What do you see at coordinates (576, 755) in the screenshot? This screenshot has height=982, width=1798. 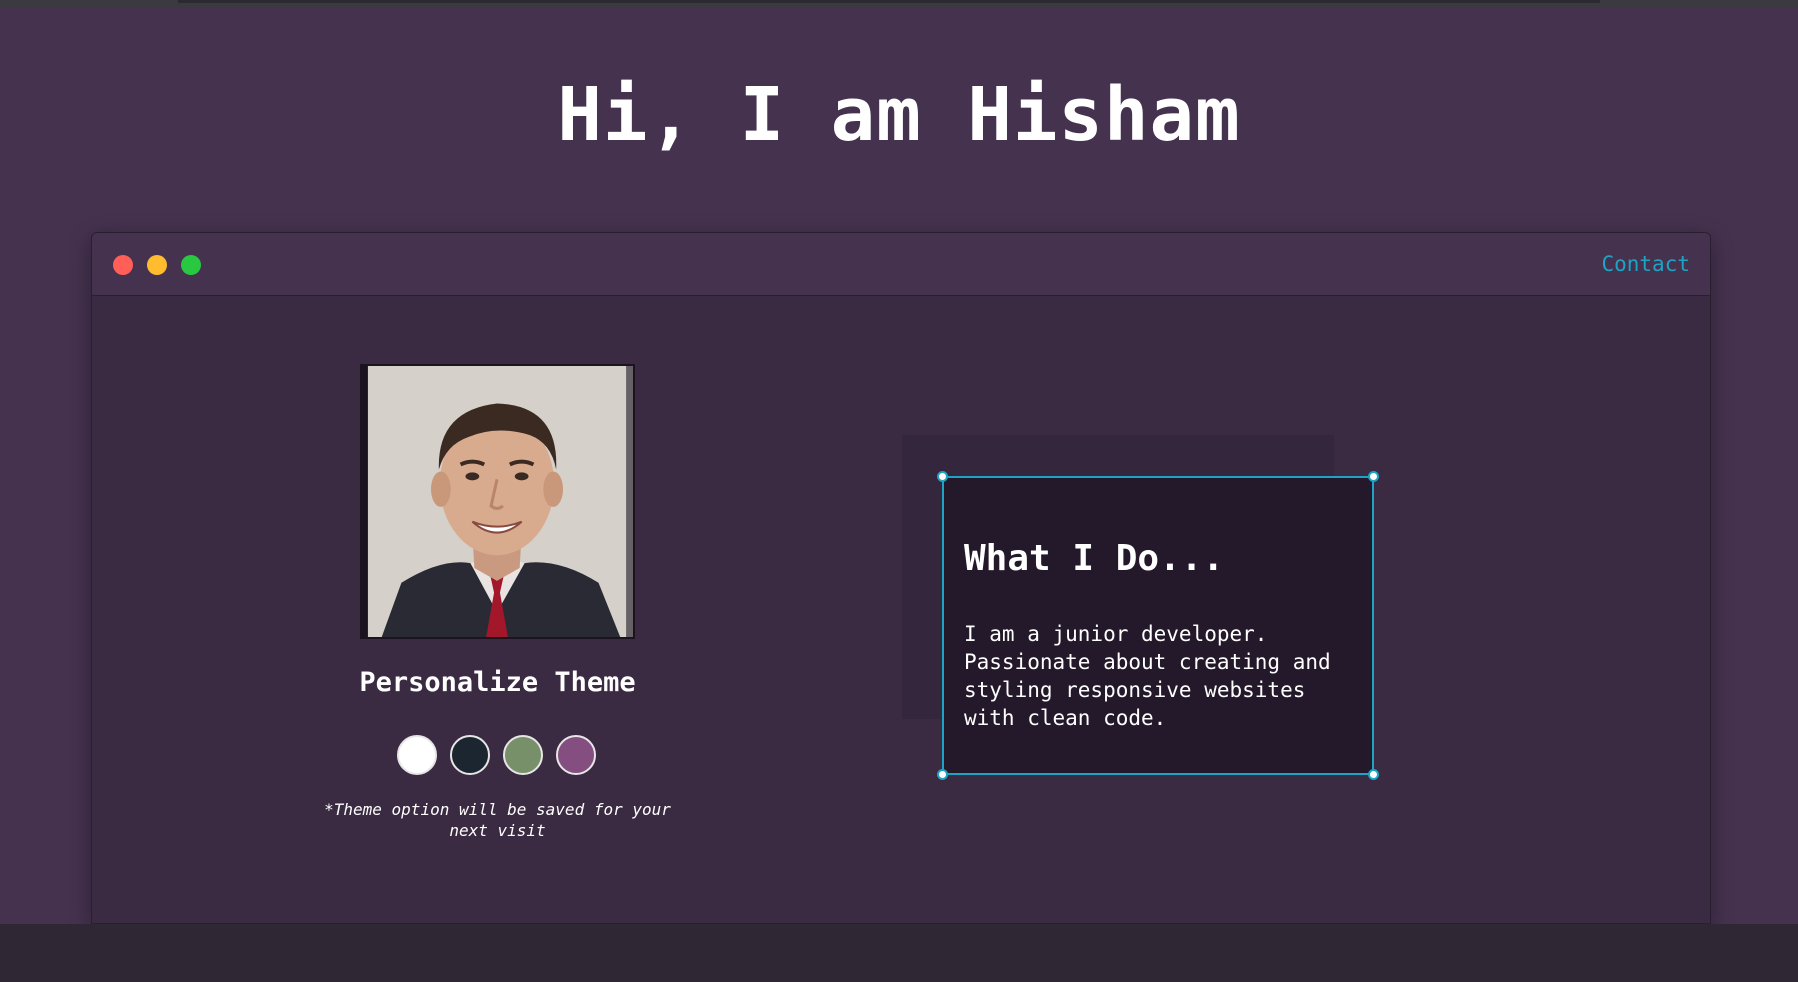 I see `theme-swatch-purple` at bounding box center [576, 755].